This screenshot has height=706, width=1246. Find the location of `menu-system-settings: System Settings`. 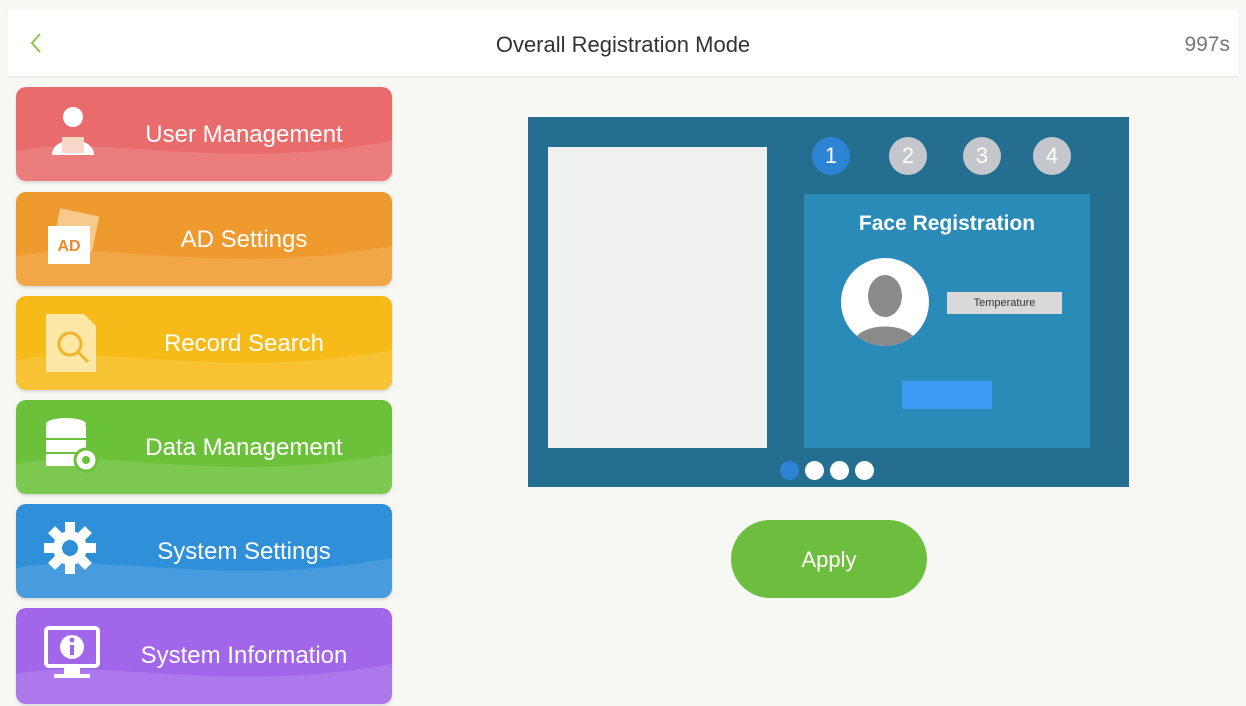

menu-system-settings: System Settings is located at coordinates (204, 551).